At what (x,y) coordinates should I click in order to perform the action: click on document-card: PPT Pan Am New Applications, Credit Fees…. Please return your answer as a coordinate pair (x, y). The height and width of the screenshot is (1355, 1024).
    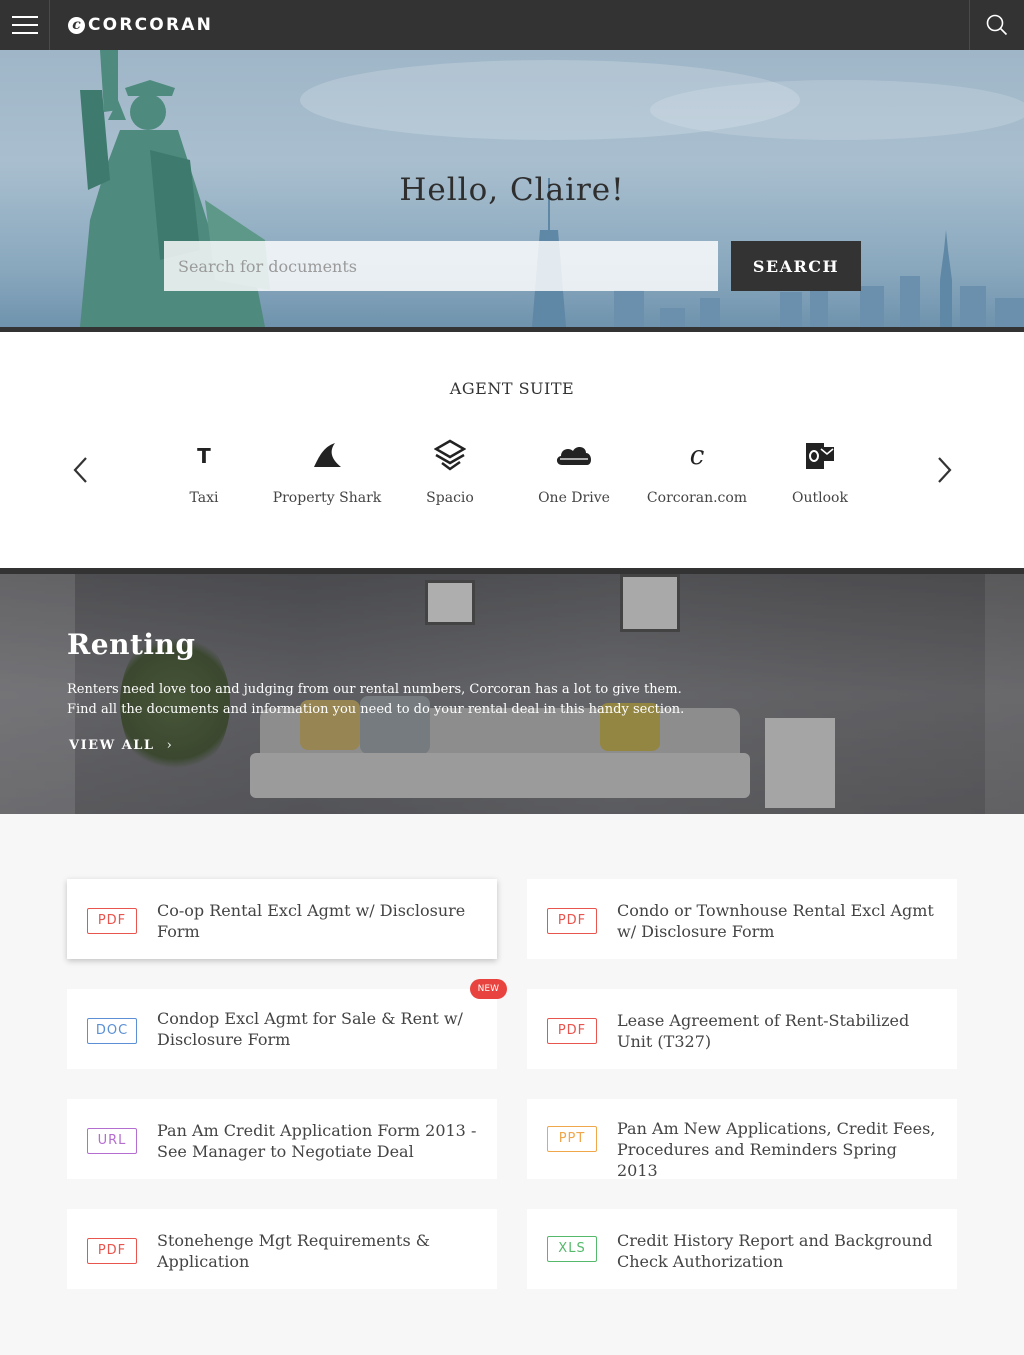
    Looking at the image, I should click on (742, 1139).